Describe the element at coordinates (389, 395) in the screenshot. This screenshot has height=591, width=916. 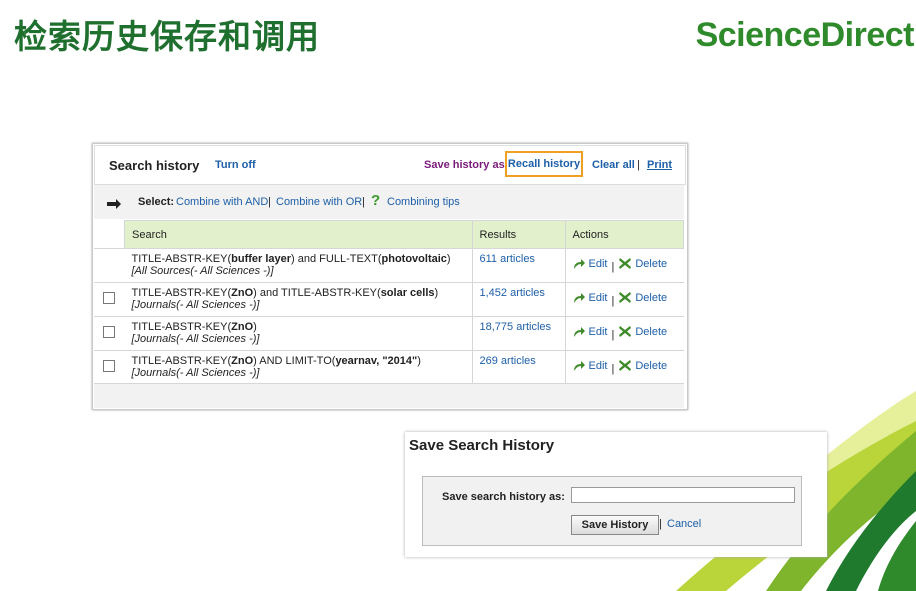
I see `search-history-footer` at that location.